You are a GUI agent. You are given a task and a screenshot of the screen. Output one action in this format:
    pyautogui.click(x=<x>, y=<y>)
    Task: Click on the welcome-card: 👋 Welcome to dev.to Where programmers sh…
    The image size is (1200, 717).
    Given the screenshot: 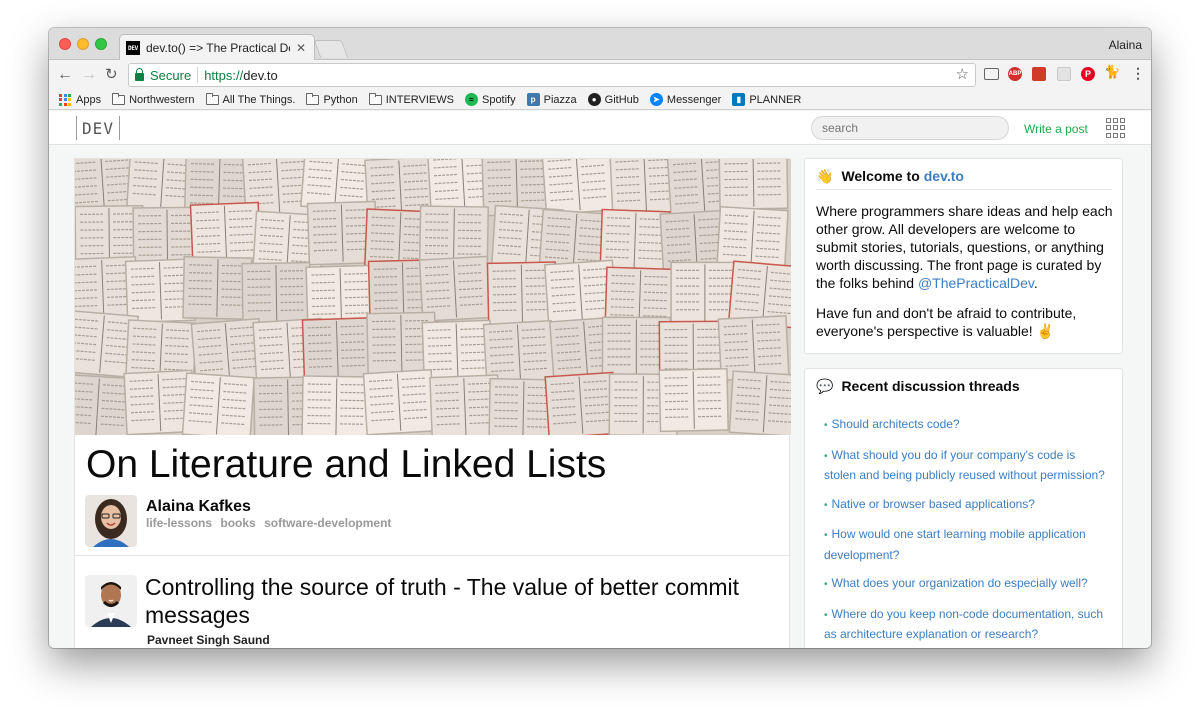 What is the action you would take?
    pyautogui.click(x=963, y=256)
    